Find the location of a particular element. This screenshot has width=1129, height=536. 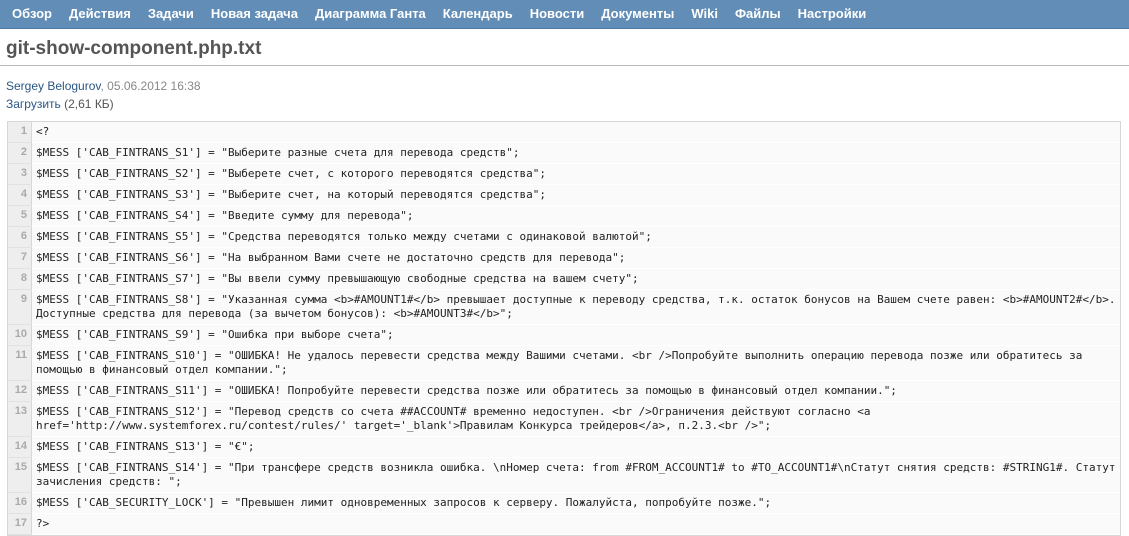

download-row: Загрузить (2,61 КБ) is located at coordinates (564, 105).